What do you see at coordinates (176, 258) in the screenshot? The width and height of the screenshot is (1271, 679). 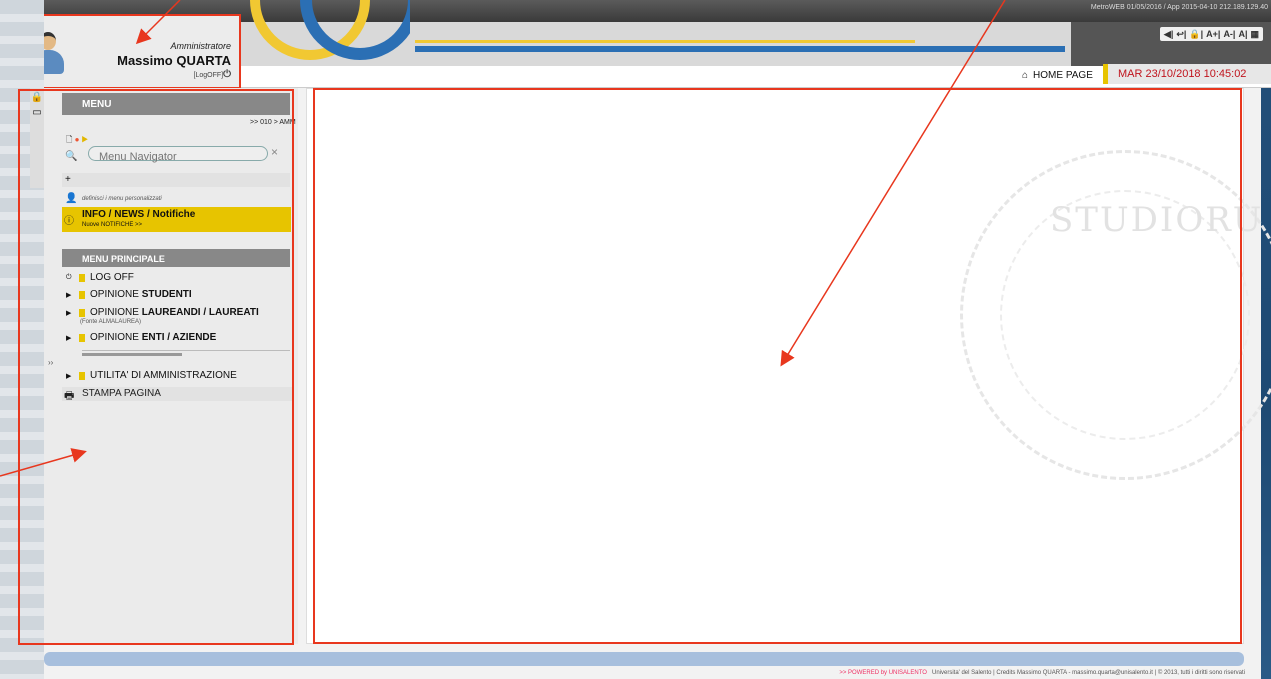 I see `main-menu-title: MENU PRINCIPALE` at bounding box center [176, 258].